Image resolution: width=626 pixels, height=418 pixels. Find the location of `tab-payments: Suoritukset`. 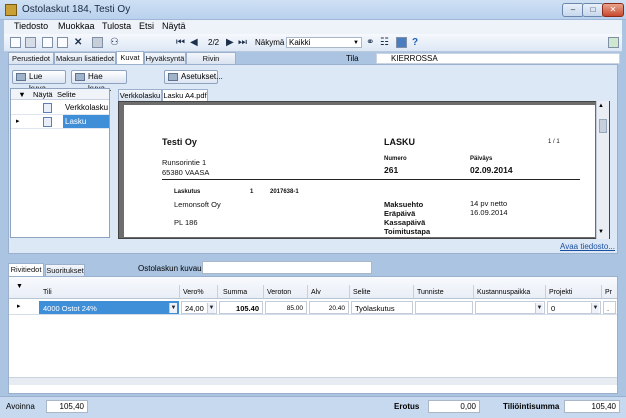

tab-payments: Suoritukset is located at coordinates (65, 270).